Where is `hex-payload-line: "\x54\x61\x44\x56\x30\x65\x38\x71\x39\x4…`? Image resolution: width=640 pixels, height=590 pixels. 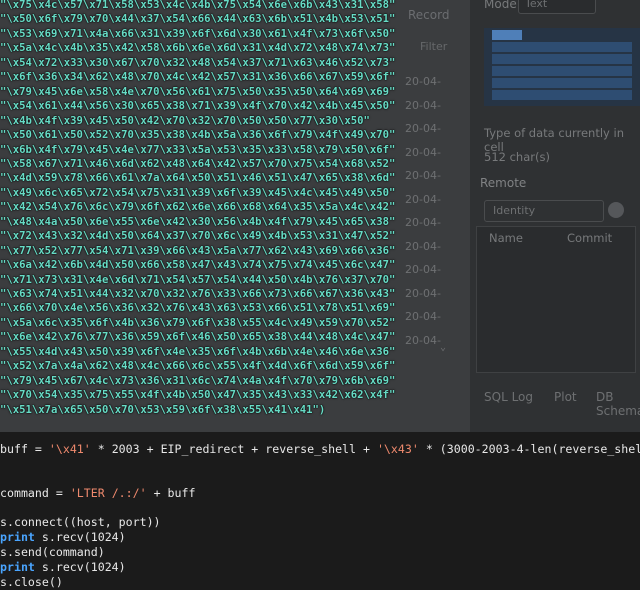
hex-payload-line: "\x54\x61\x44\x56\x30\x65\x38\x71\x39\x4… is located at coordinates (198, 106).